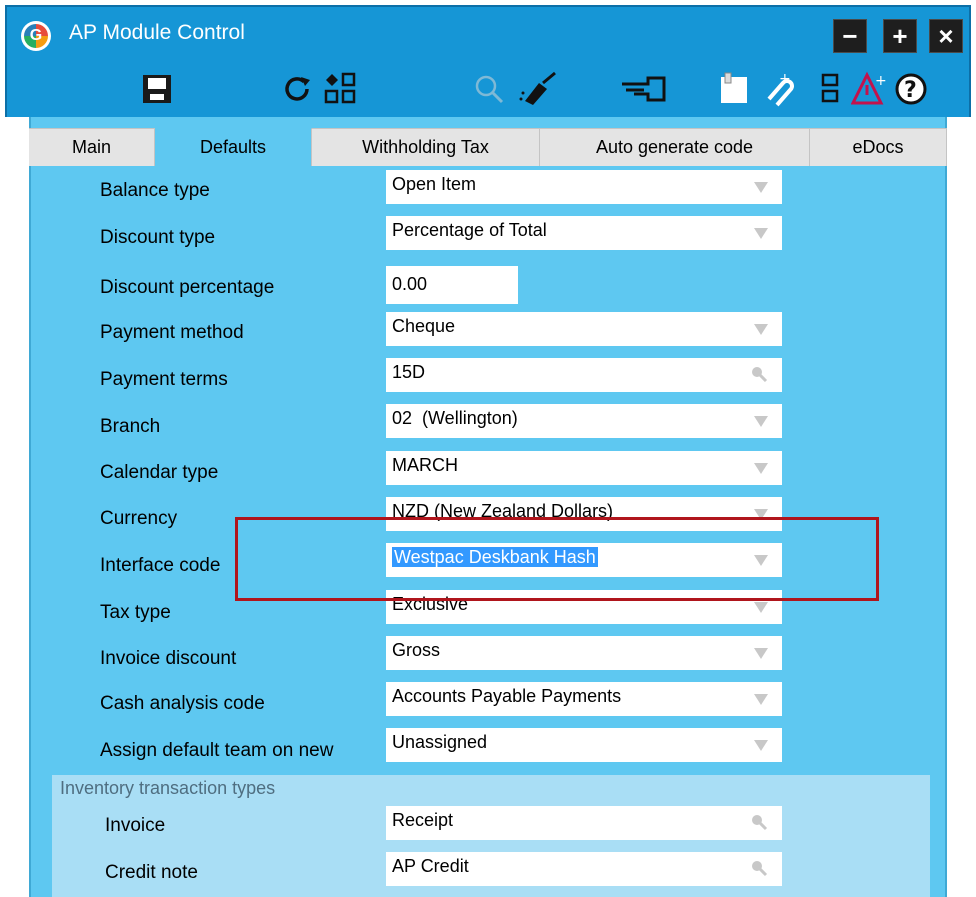  I want to click on payment-terms-value: 15D, so click(409, 372).